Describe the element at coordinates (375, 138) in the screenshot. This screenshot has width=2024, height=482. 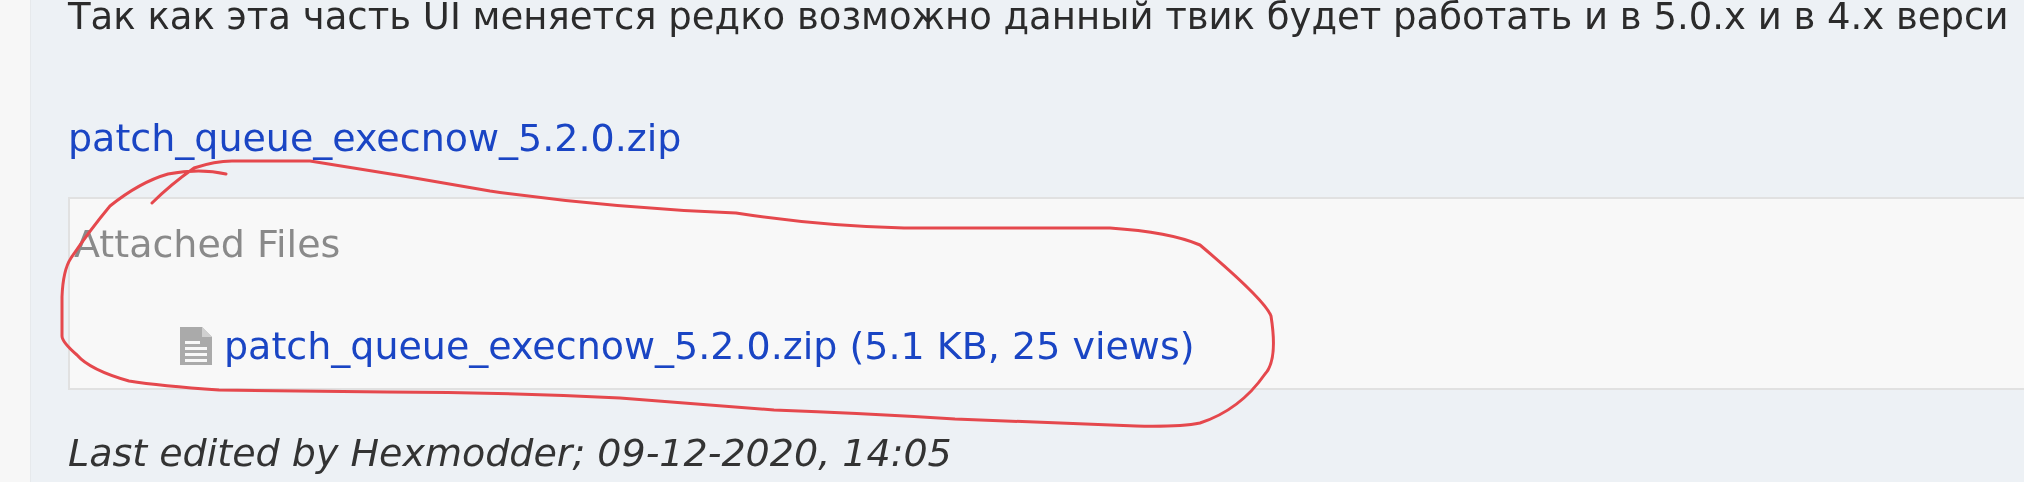
I see `attachment-link: patch_queue_execnow_5.2.0.zip` at that location.